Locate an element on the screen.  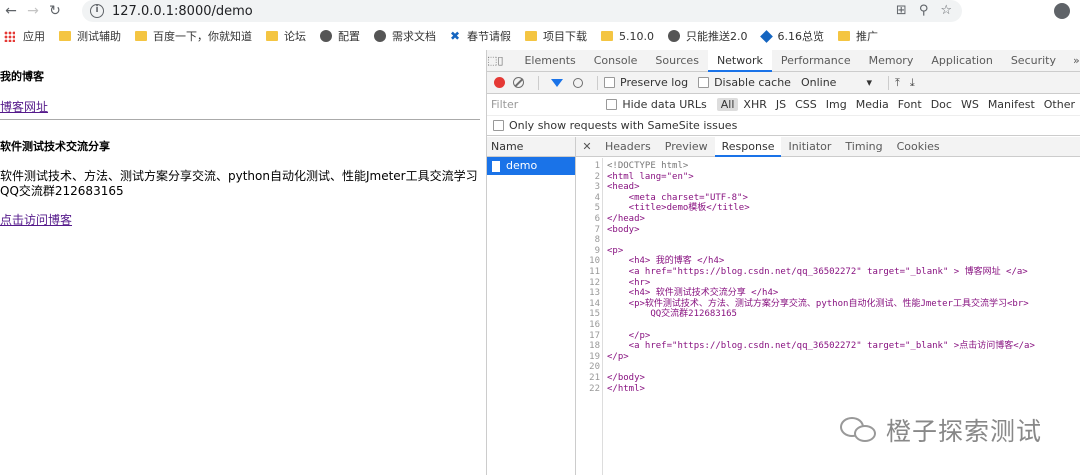
bookmark-push: 只能推送2.0 is located at coordinates (708, 36).